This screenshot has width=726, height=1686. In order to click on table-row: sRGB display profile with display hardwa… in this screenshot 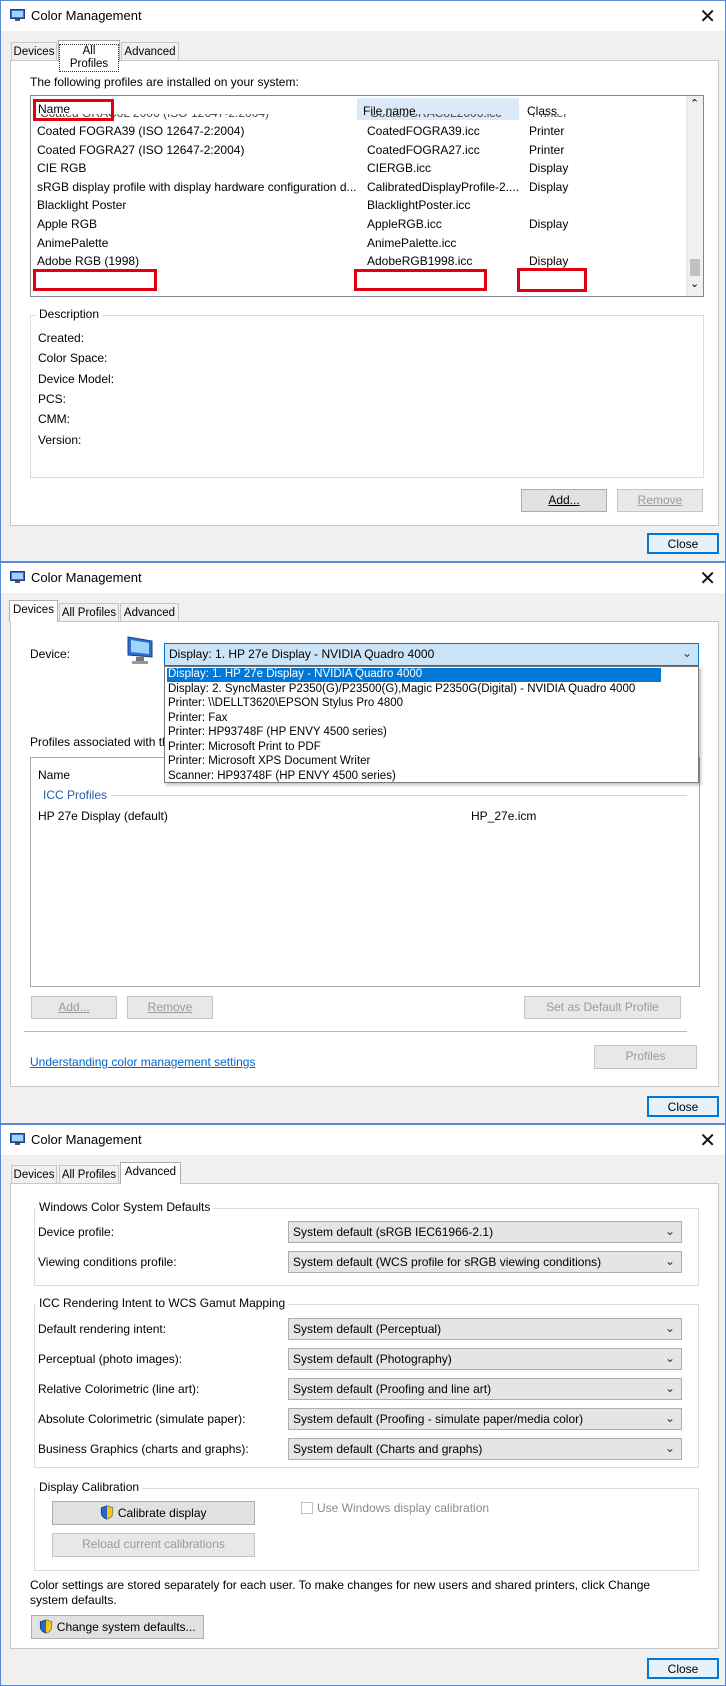, I will do `click(354, 187)`.